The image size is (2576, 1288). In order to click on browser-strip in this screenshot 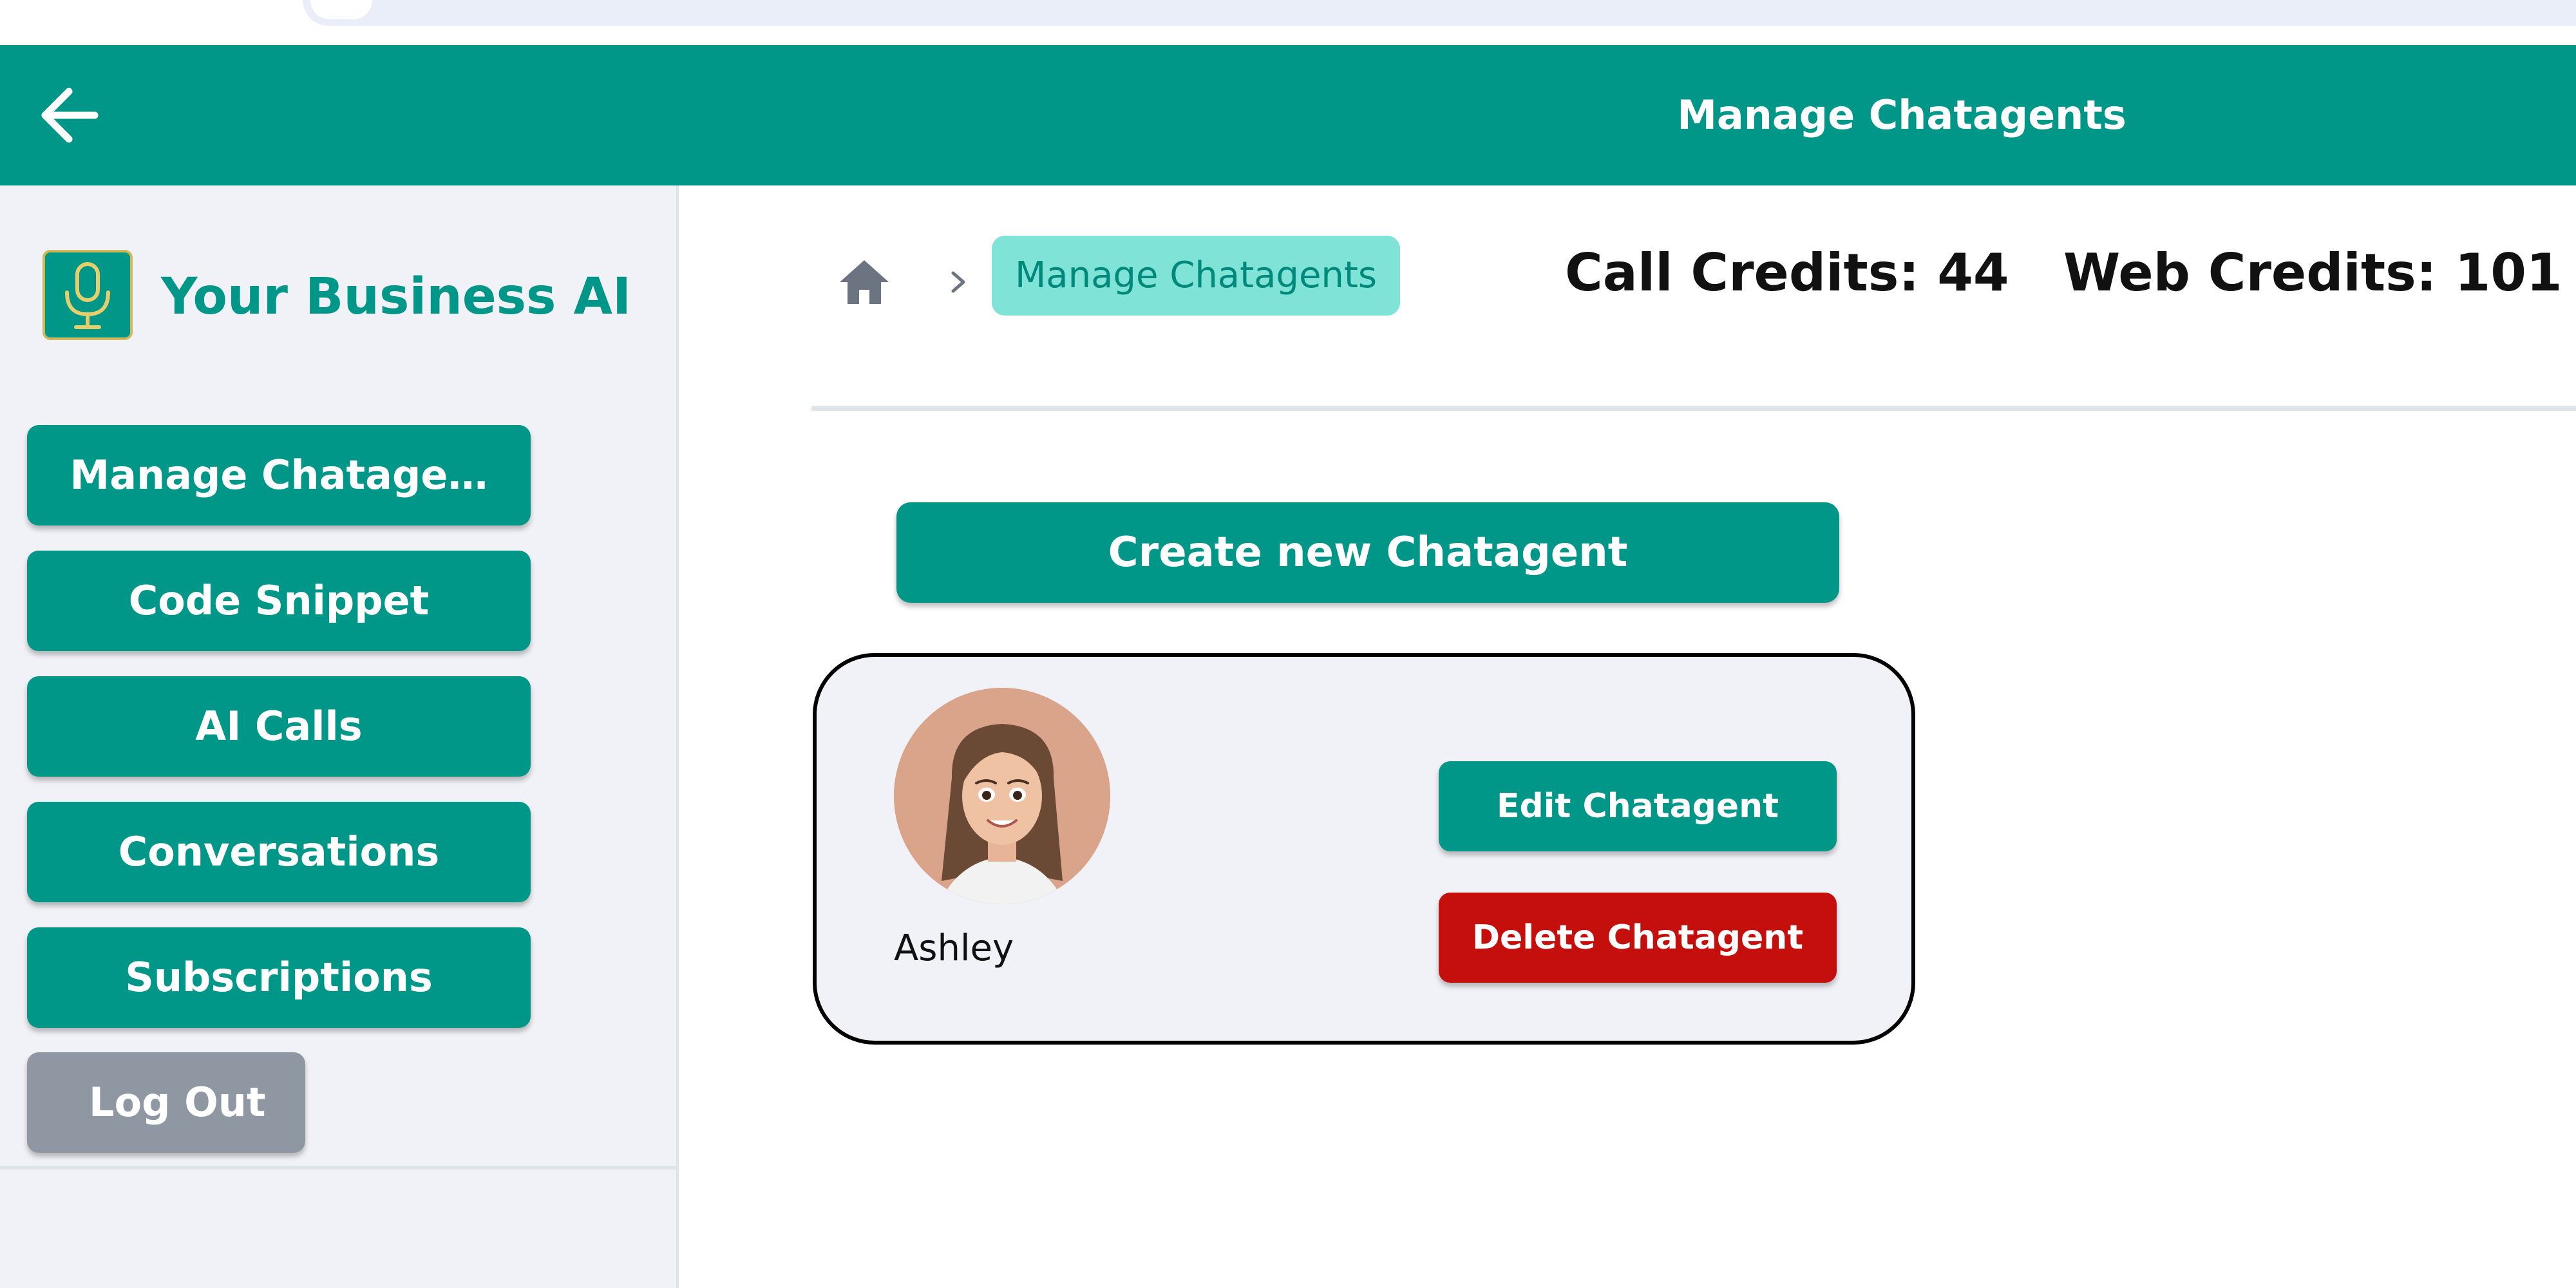, I will do `click(1288, 22)`.